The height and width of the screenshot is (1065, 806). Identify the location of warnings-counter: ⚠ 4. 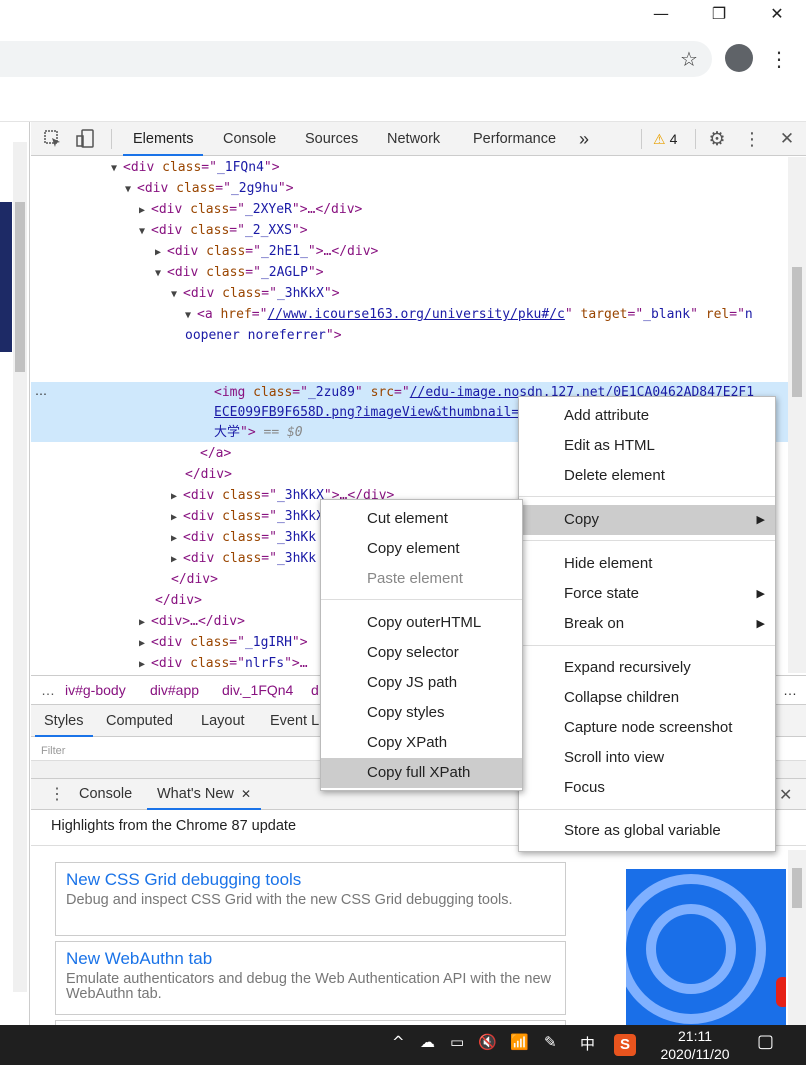
(665, 139).